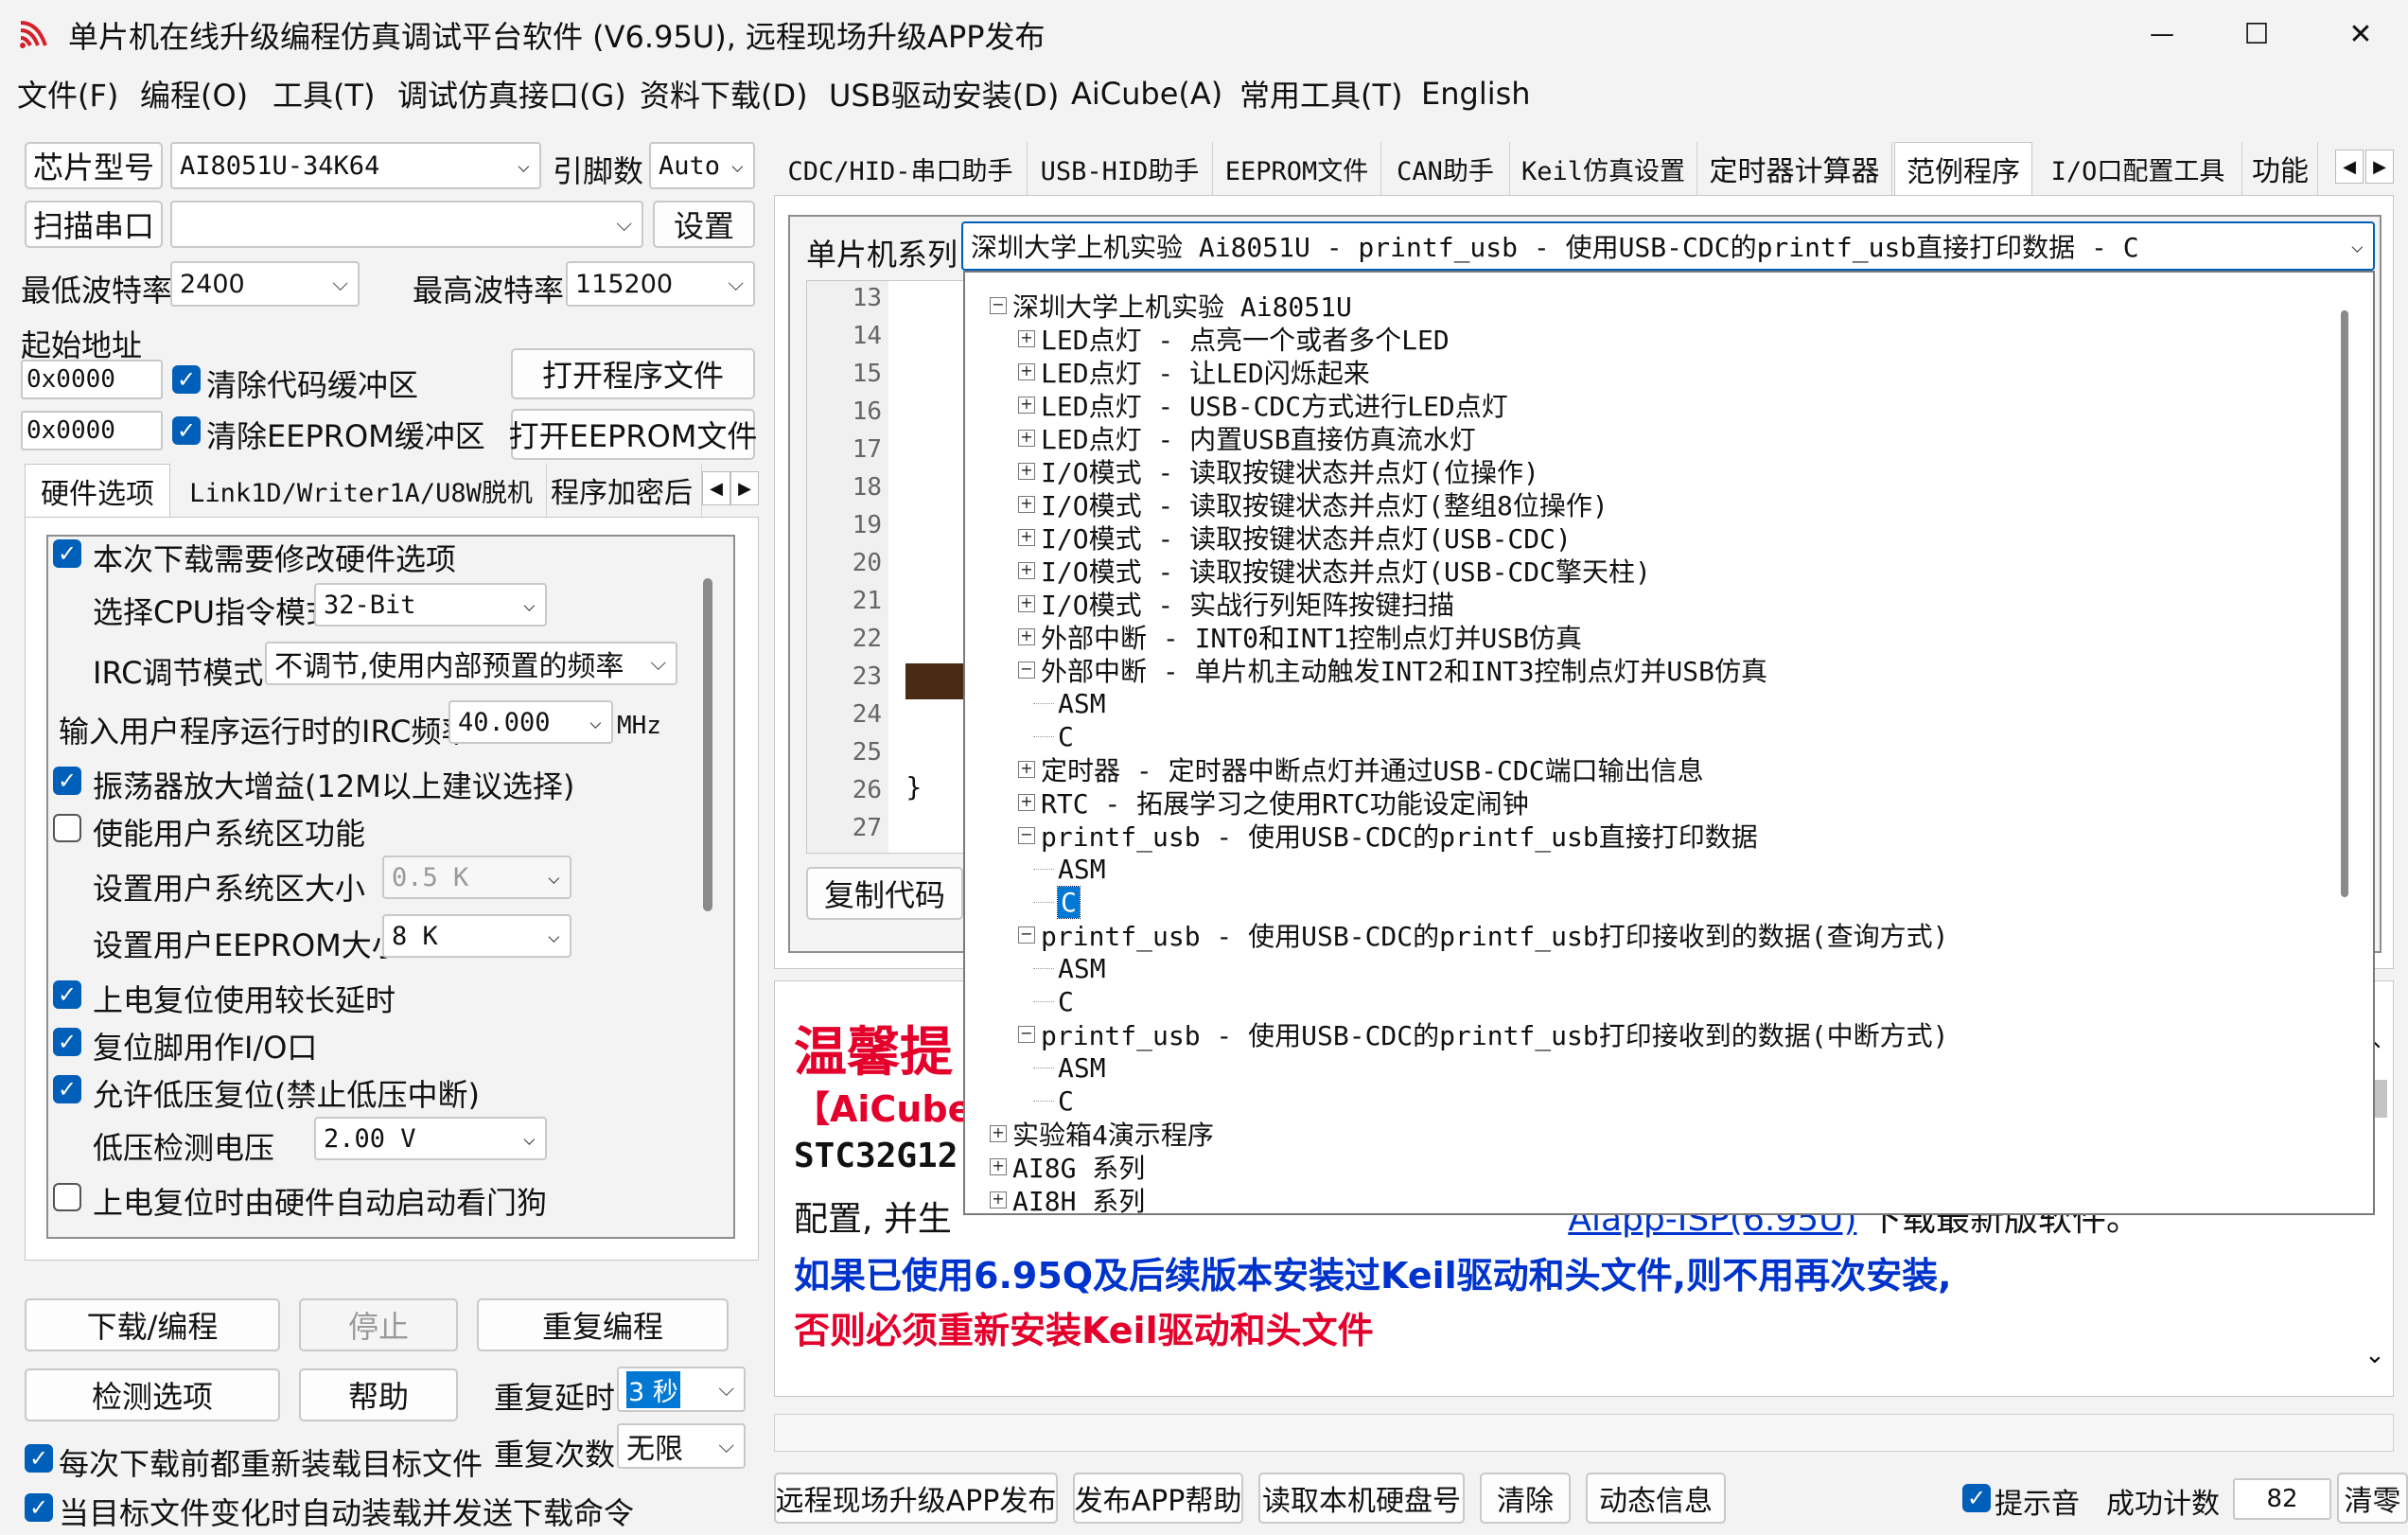  What do you see at coordinates (92, 430) in the screenshot?
I see `eeprom-address-input: 0x0000` at bounding box center [92, 430].